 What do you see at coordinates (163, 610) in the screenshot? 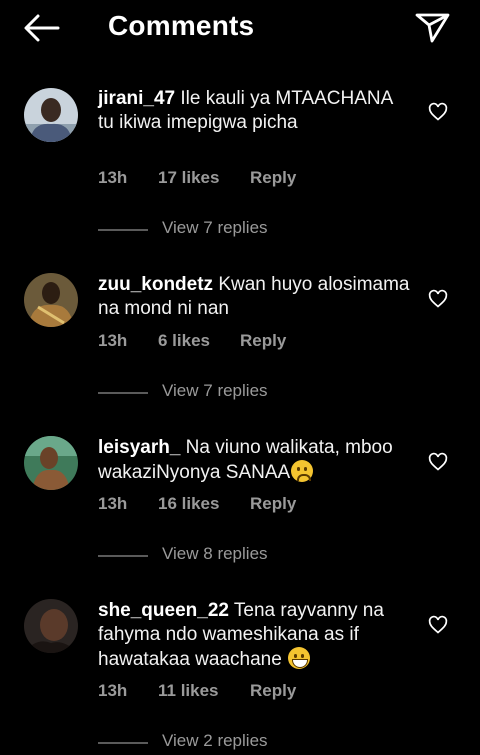
I see `comment-username: she_queen_22` at bounding box center [163, 610].